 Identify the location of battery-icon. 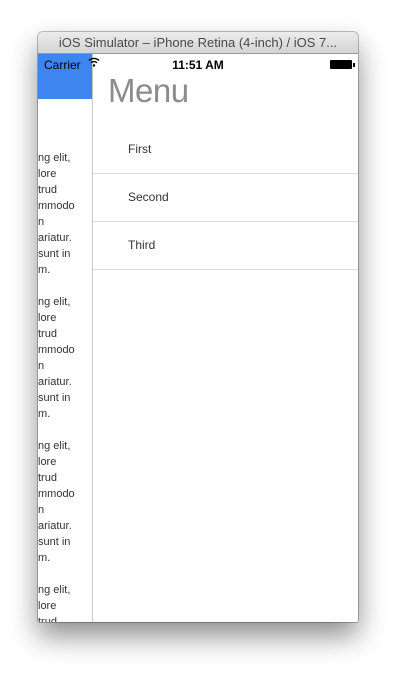
(342, 64).